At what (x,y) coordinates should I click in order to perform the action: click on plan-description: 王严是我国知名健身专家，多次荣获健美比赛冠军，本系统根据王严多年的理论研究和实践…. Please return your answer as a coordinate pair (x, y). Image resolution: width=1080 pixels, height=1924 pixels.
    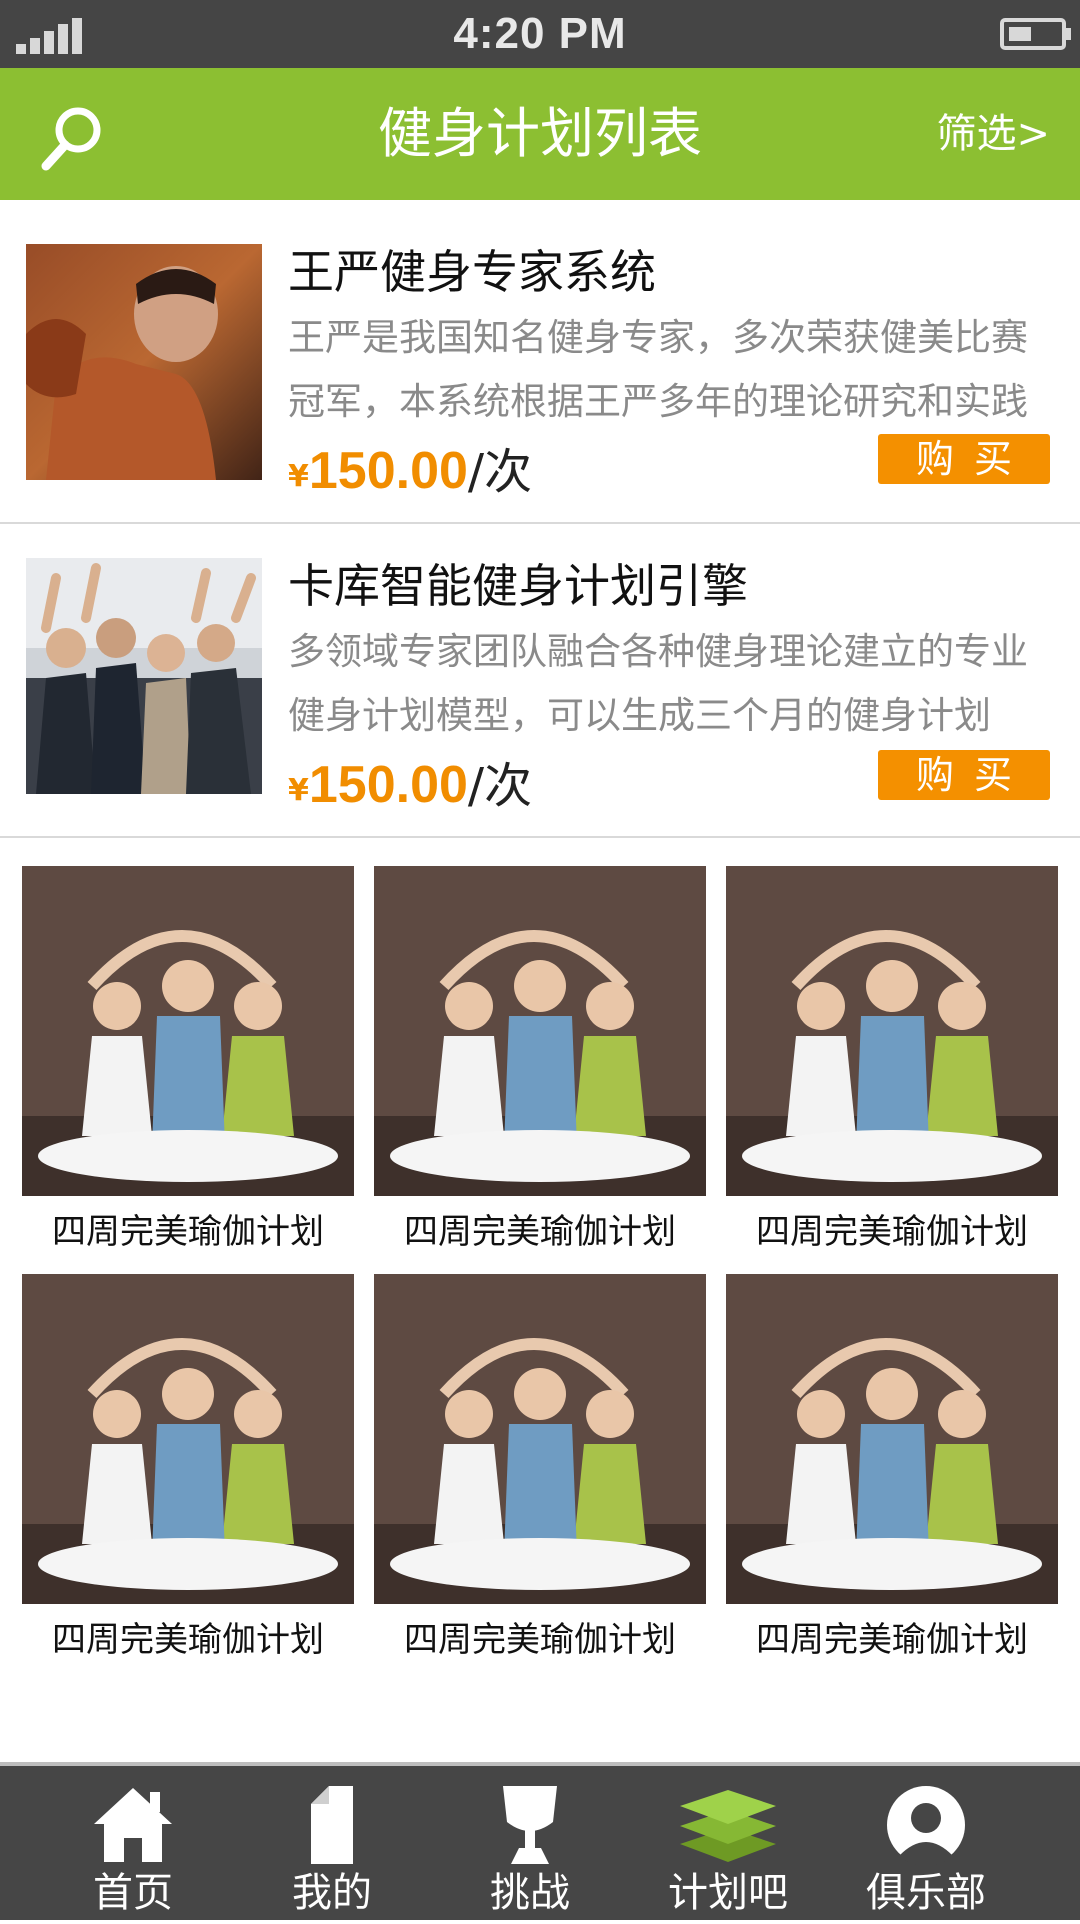
    Looking at the image, I should click on (658, 369).